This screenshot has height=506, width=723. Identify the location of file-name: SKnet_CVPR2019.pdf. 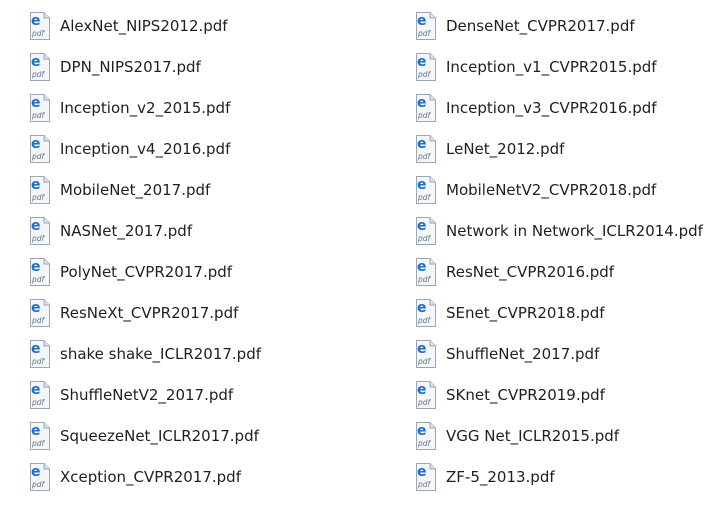
(525, 395).